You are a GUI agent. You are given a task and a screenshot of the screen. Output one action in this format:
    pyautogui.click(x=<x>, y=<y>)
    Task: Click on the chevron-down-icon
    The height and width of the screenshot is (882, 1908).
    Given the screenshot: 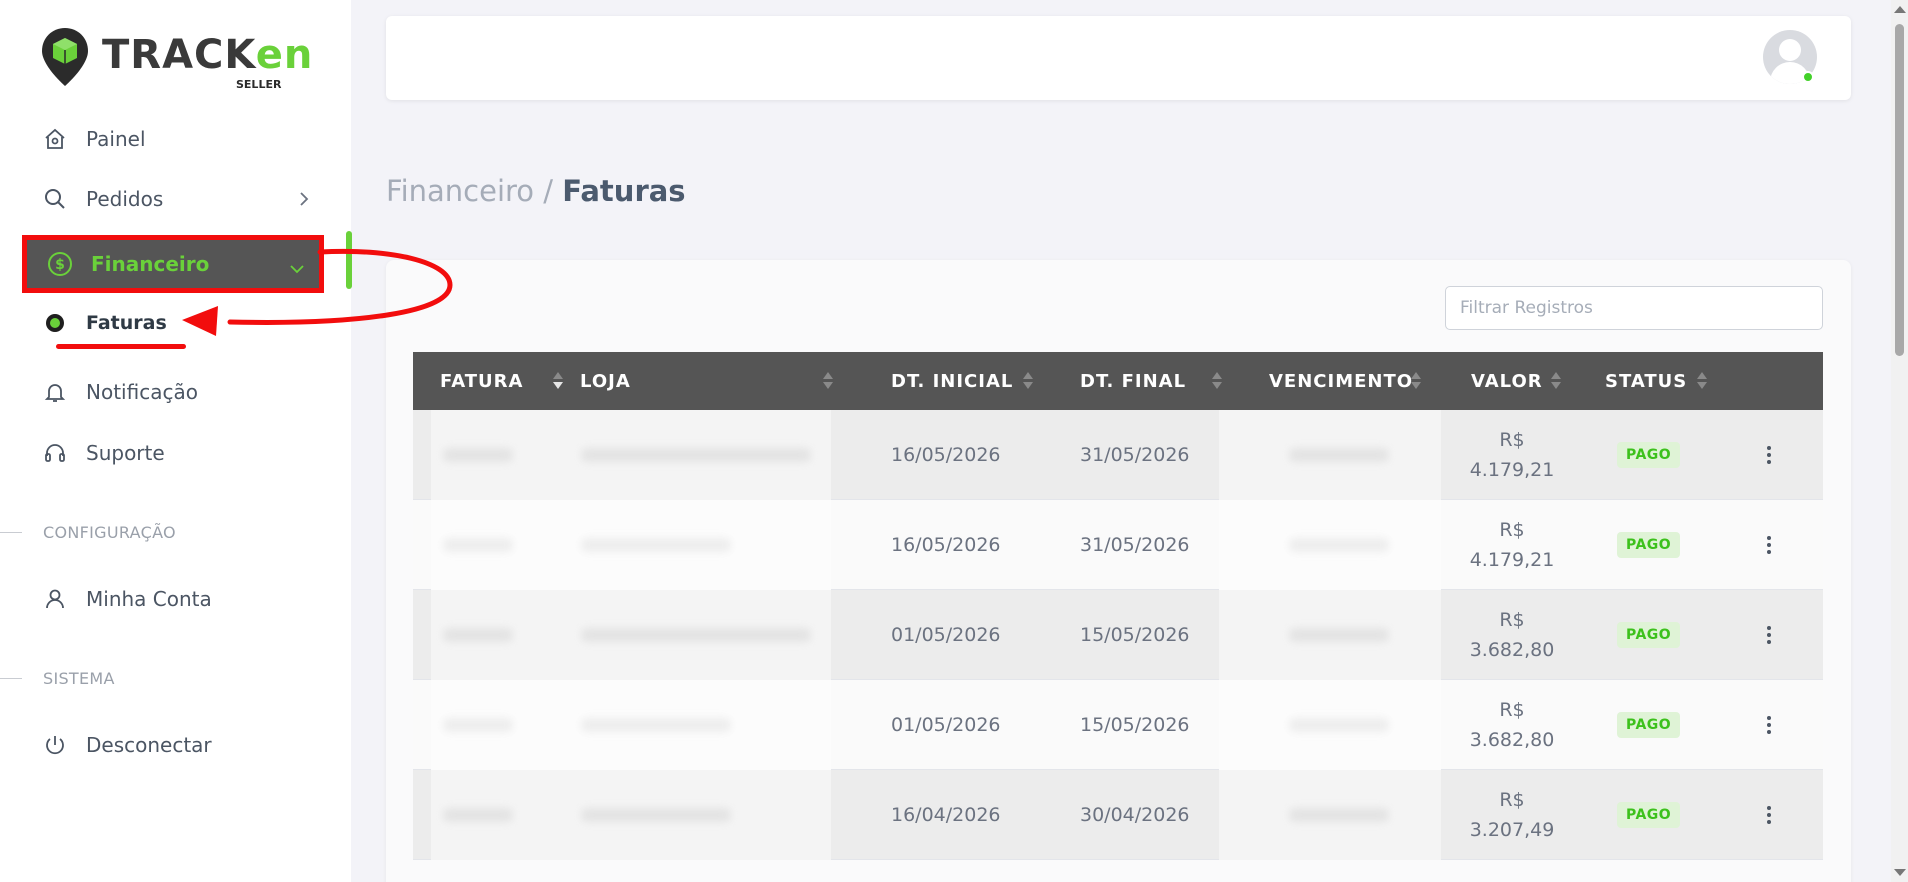 What is the action you would take?
    pyautogui.click(x=297, y=268)
    